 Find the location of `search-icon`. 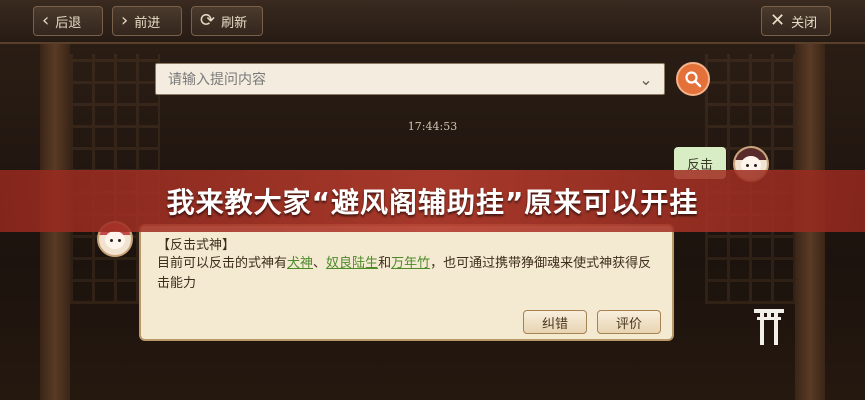

search-icon is located at coordinates (693, 79).